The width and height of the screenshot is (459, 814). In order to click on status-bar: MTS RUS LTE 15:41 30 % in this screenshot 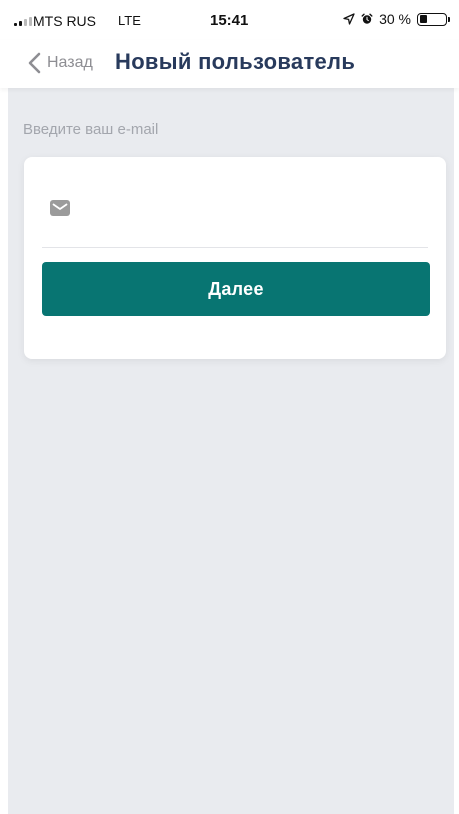, I will do `click(229, 20)`.